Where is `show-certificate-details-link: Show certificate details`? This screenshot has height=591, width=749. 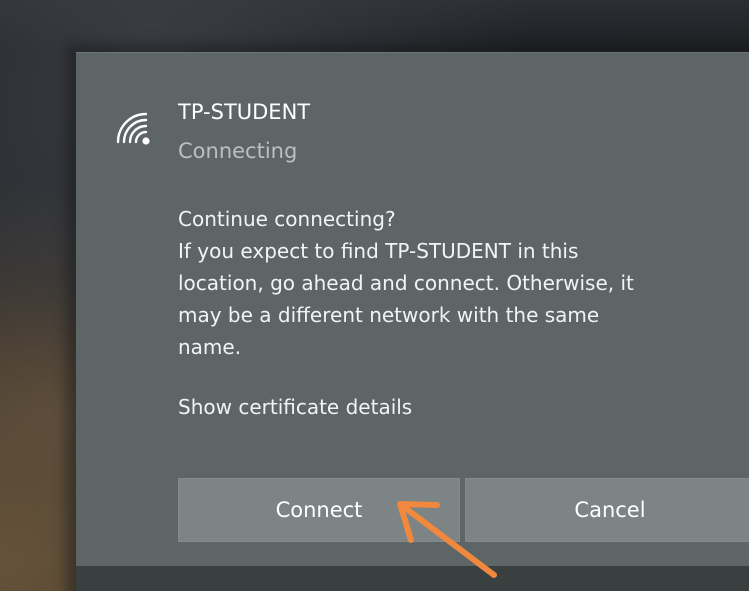 show-certificate-details-link: Show certificate details is located at coordinates (295, 407).